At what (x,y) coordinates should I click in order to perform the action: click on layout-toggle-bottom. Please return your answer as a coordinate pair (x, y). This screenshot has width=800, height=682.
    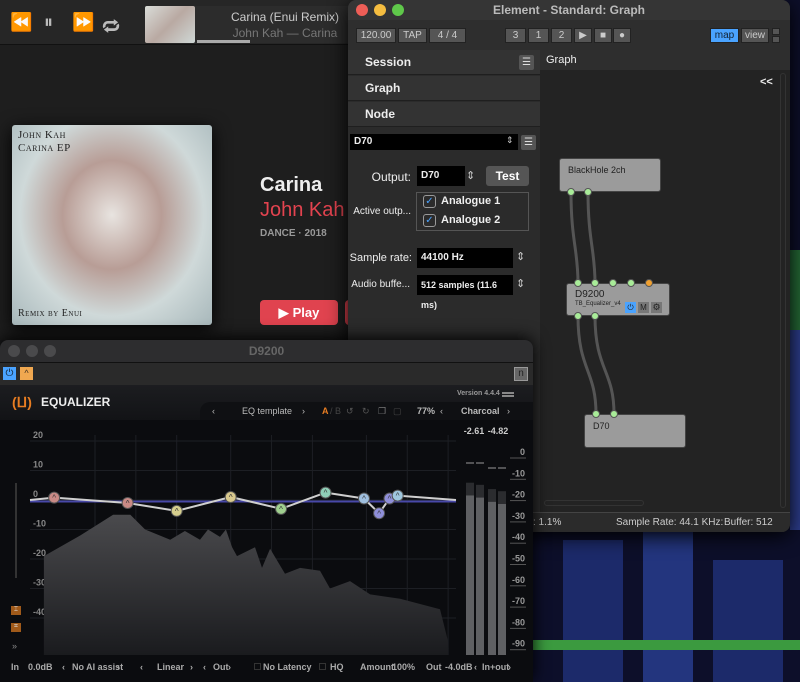
    Looking at the image, I should click on (776, 39).